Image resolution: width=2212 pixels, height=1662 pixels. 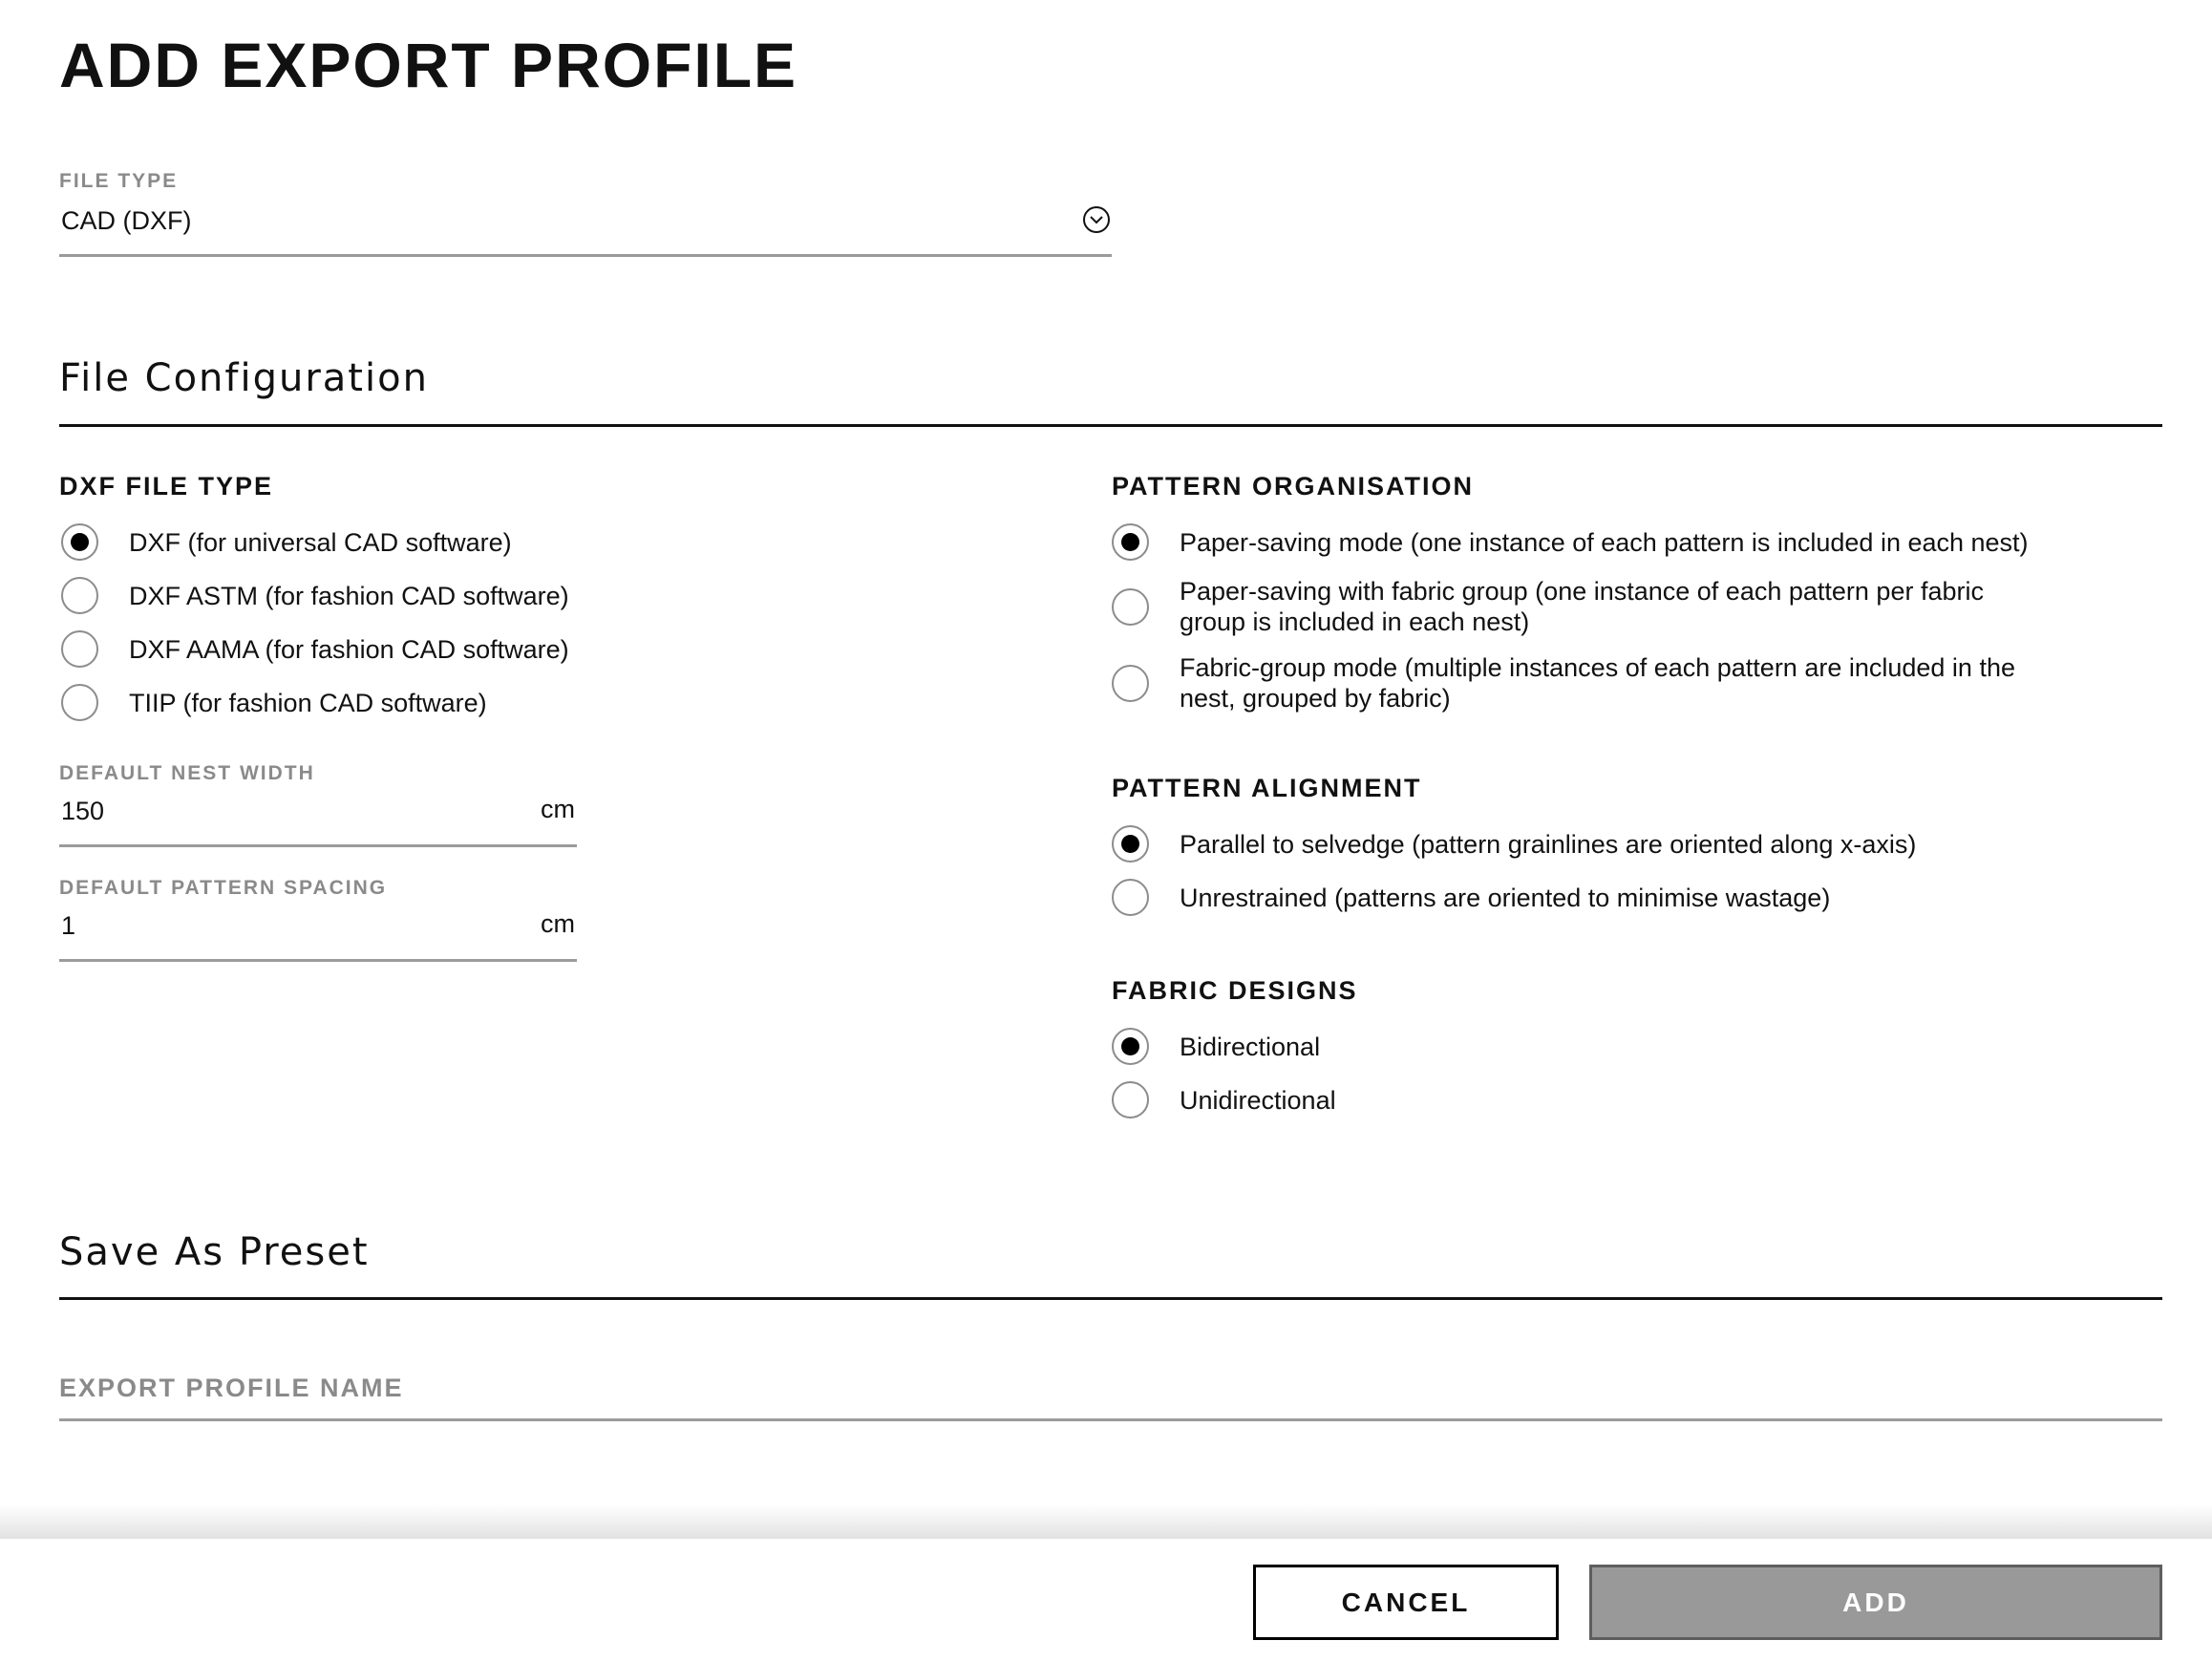 What do you see at coordinates (318, 920) in the screenshot?
I see `default-pattern-spacing-field: DEFAULT PATTERN SPACING 1 cm` at bounding box center [318, 920].